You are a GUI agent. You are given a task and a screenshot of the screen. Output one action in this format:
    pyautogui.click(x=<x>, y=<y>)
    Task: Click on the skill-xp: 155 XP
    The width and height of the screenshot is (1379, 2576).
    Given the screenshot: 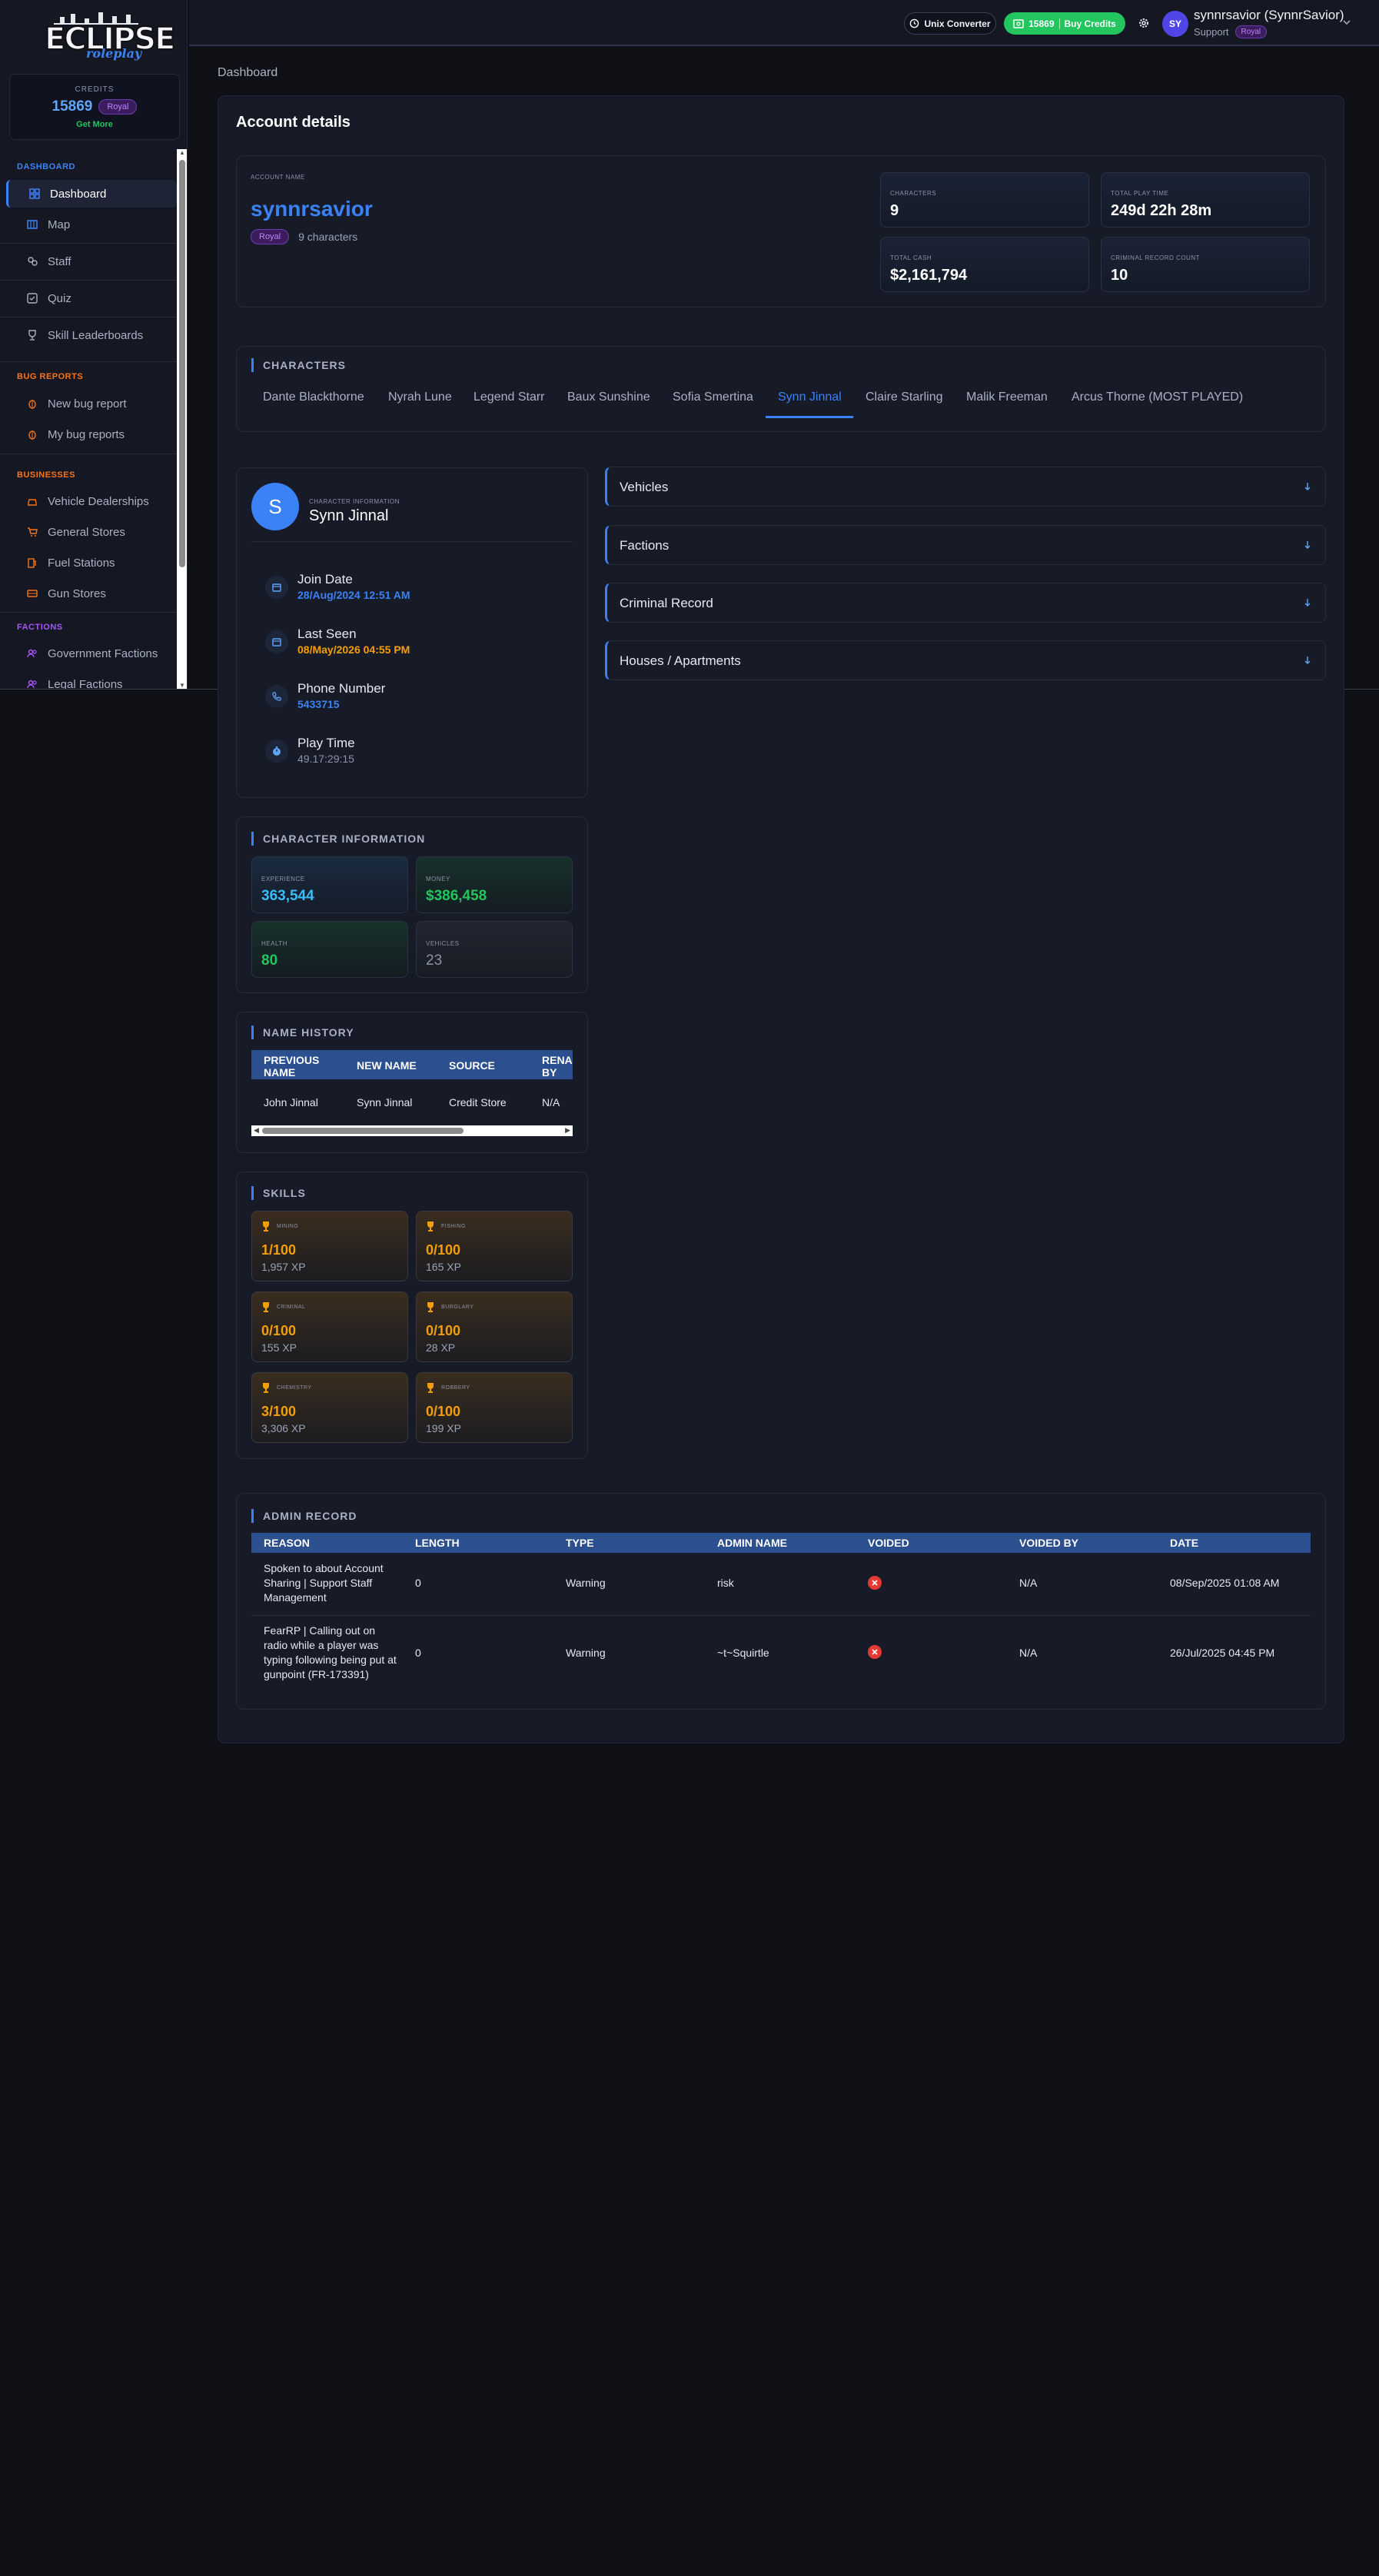 What is the action you would take?
    pyautogui.click(x=279, y=1347)
    